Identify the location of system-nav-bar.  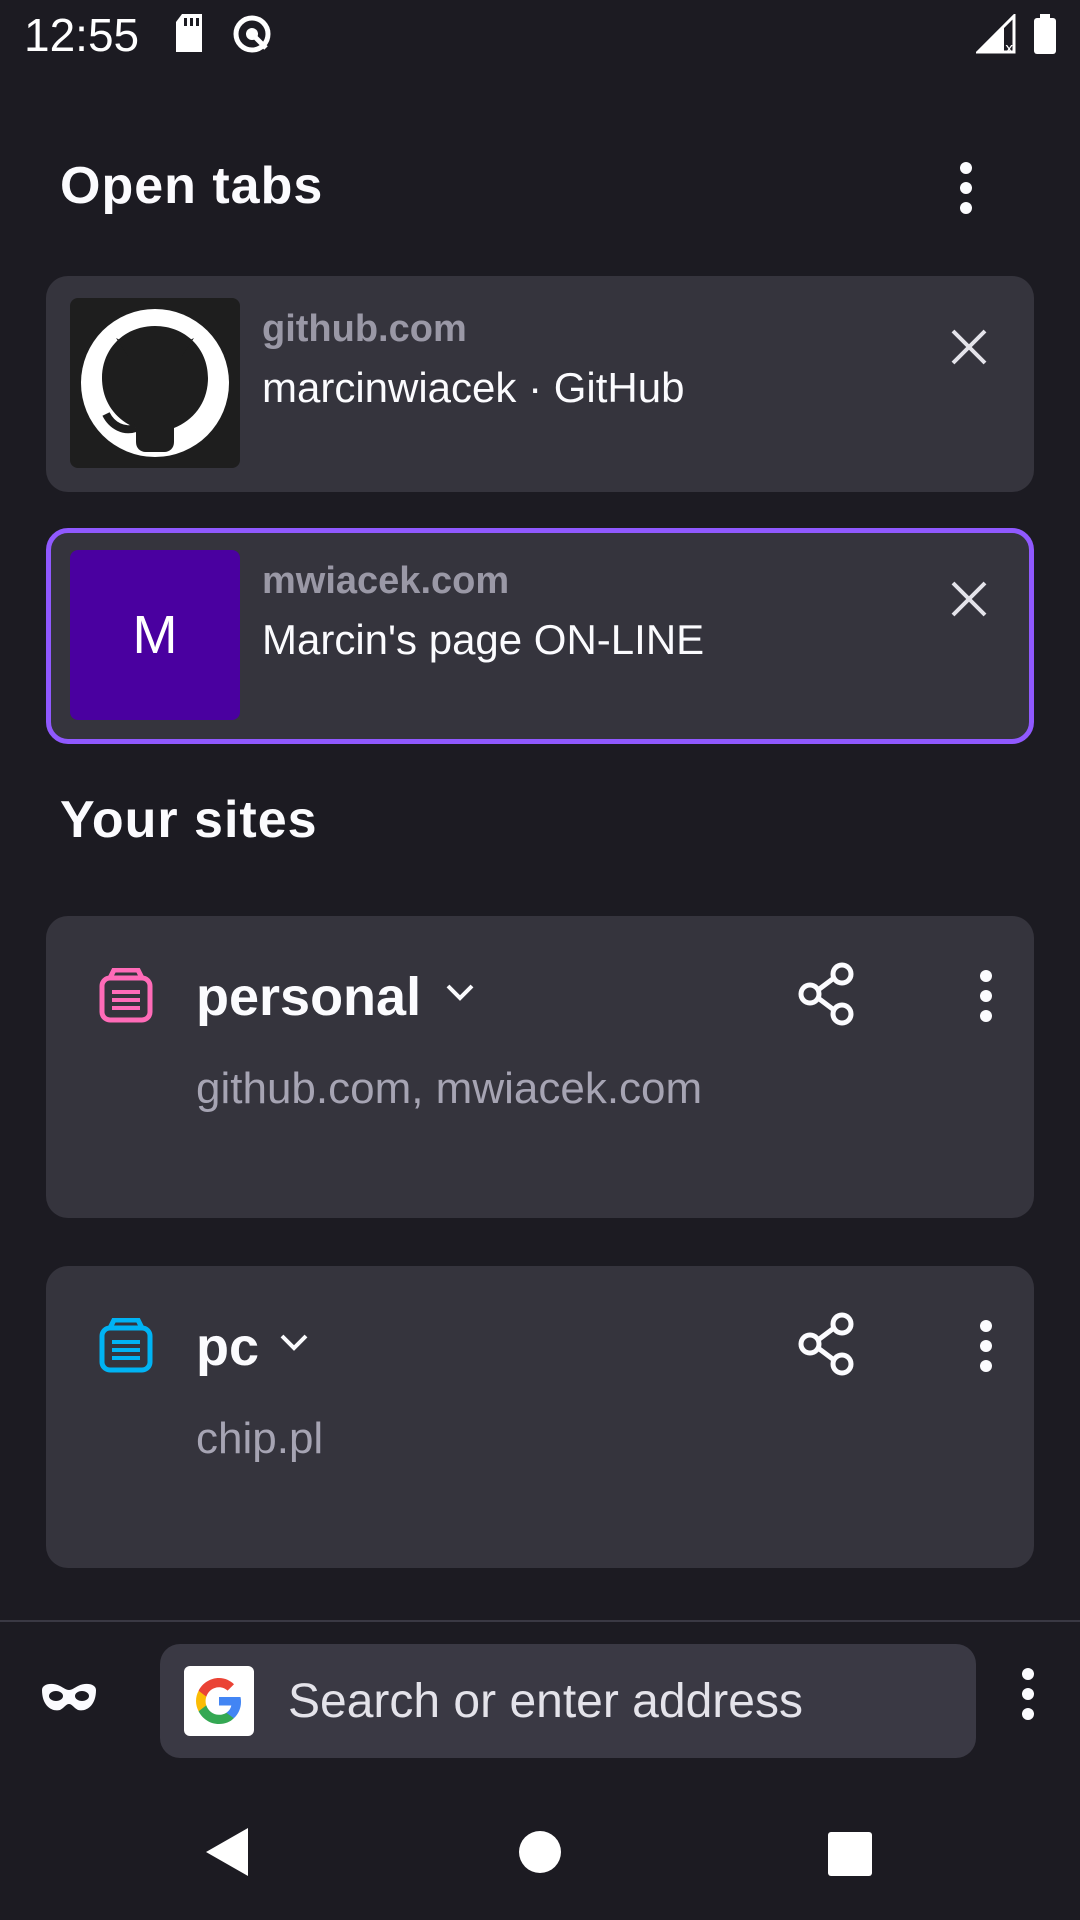
(540, 1844).